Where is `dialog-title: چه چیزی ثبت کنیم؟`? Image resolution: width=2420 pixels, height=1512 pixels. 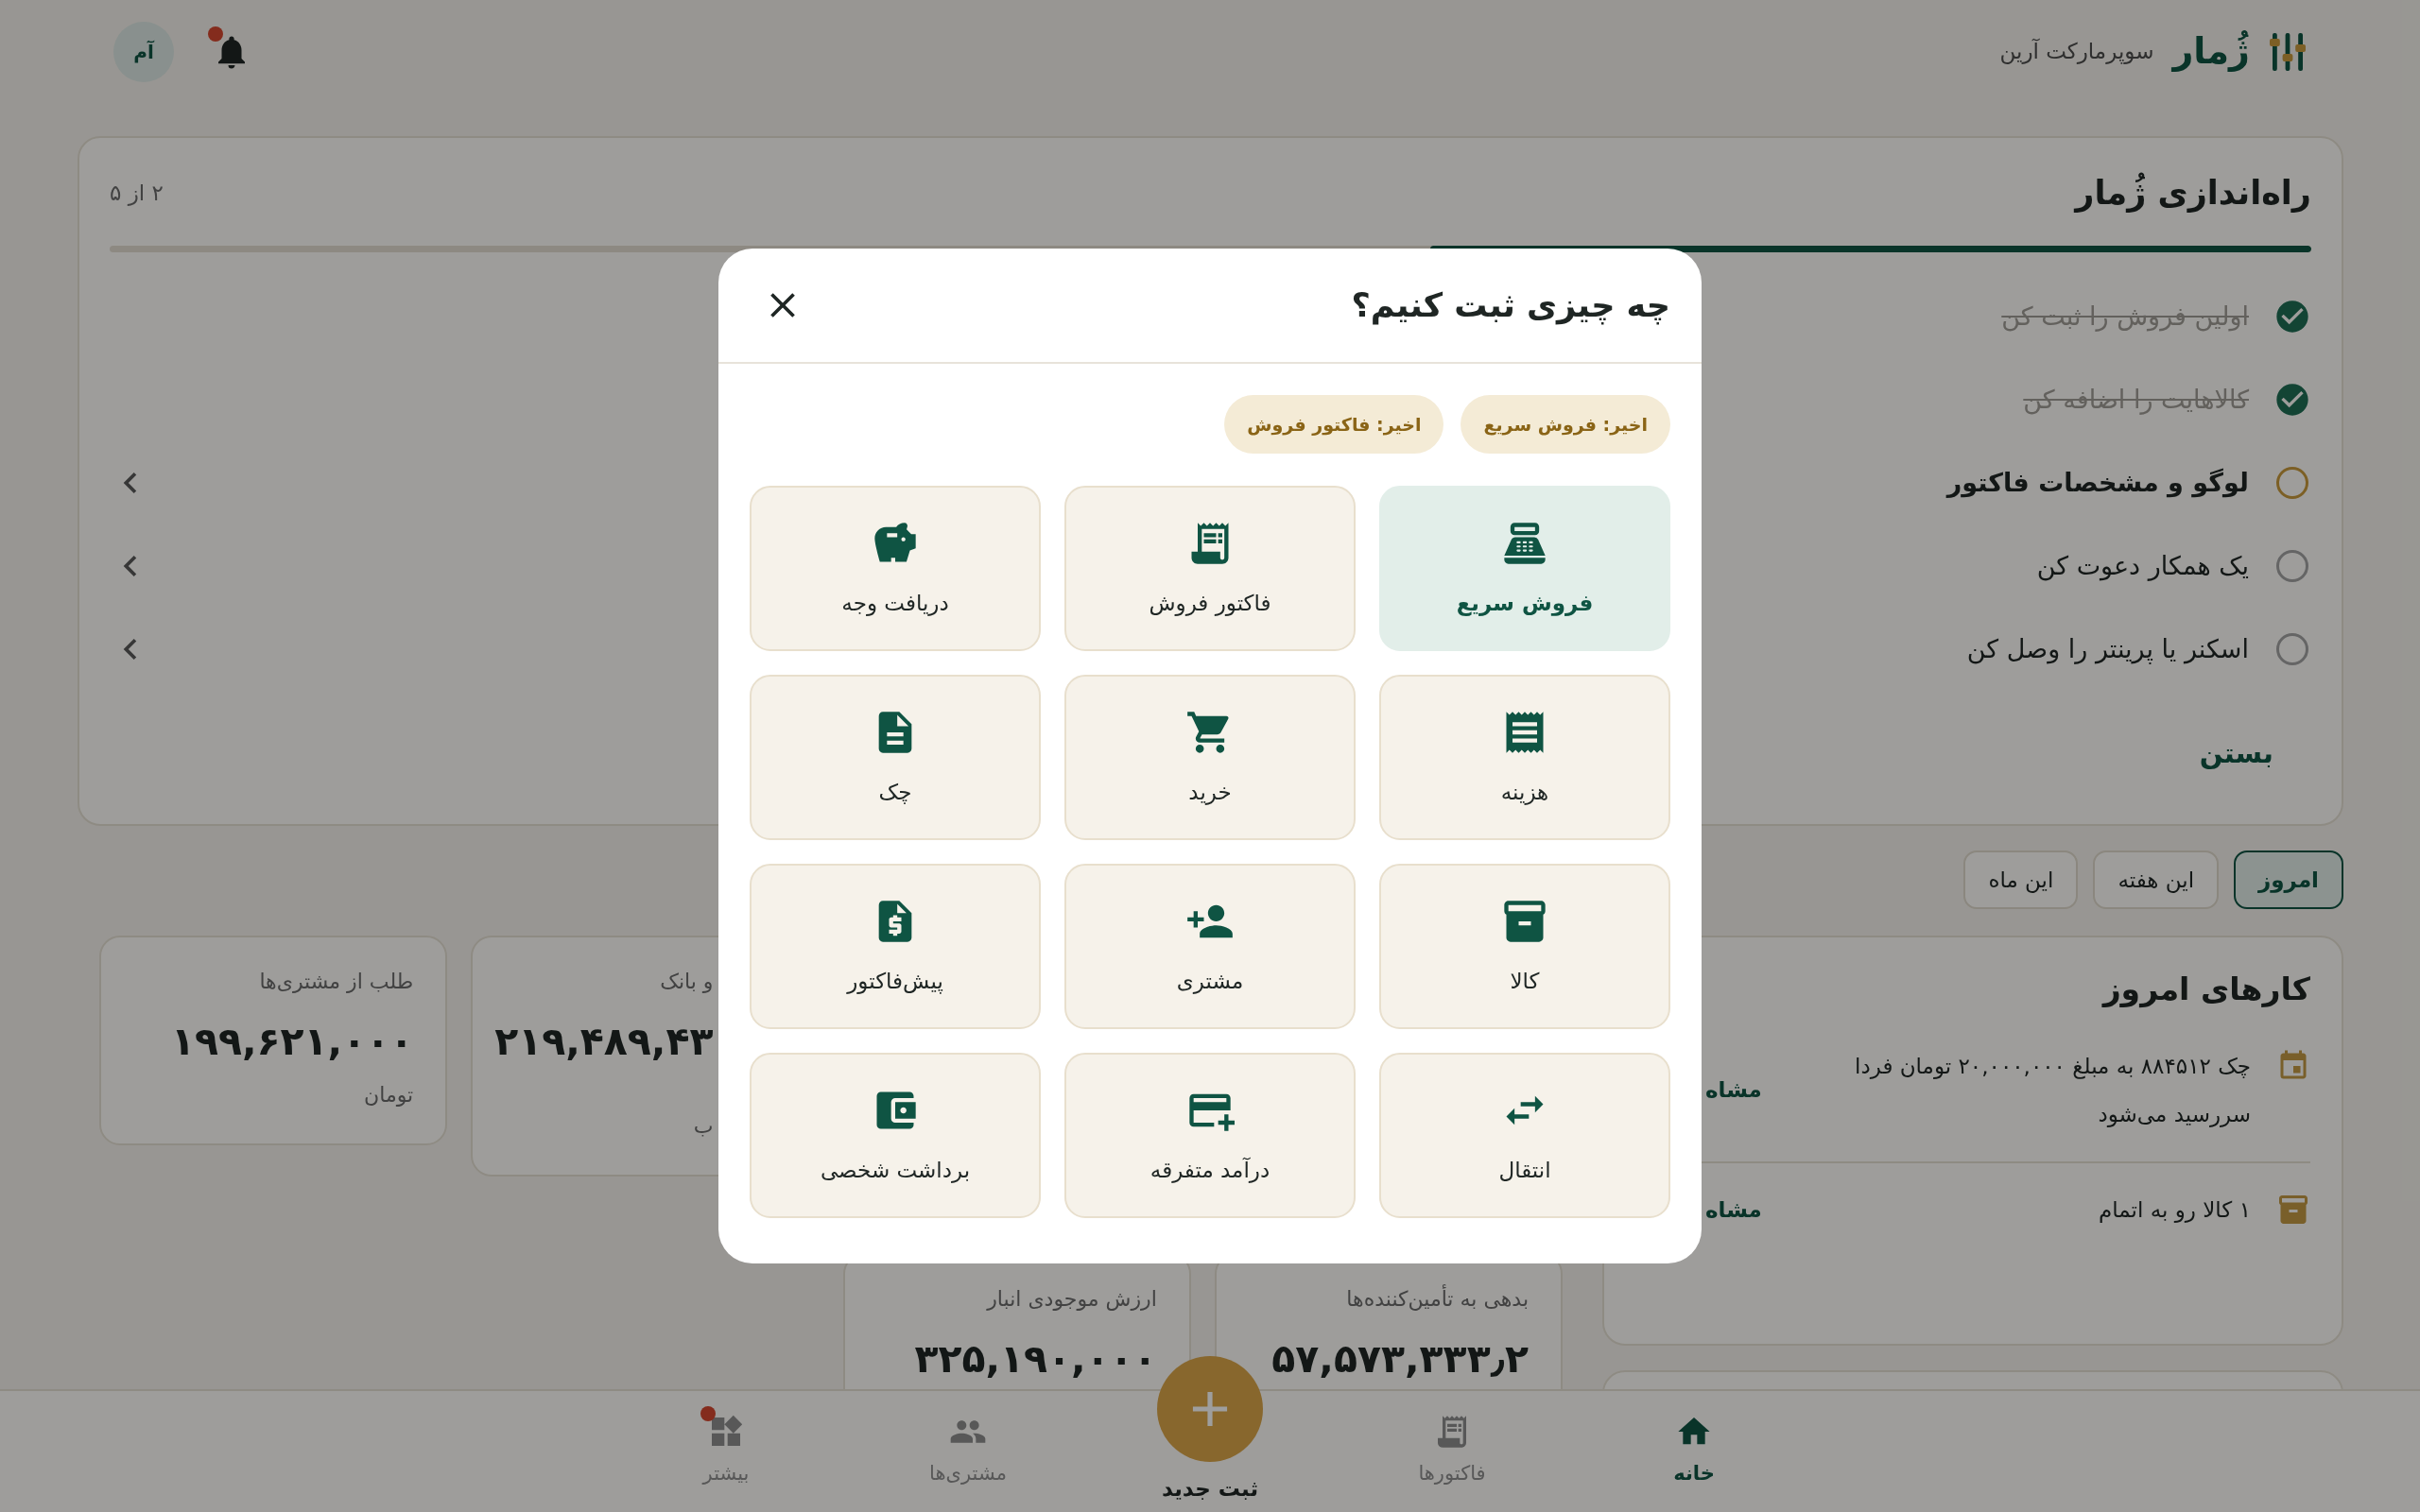 dialog-title: چه چیزی ثبت کنیم؟ is located at coordinates (1510, 305).